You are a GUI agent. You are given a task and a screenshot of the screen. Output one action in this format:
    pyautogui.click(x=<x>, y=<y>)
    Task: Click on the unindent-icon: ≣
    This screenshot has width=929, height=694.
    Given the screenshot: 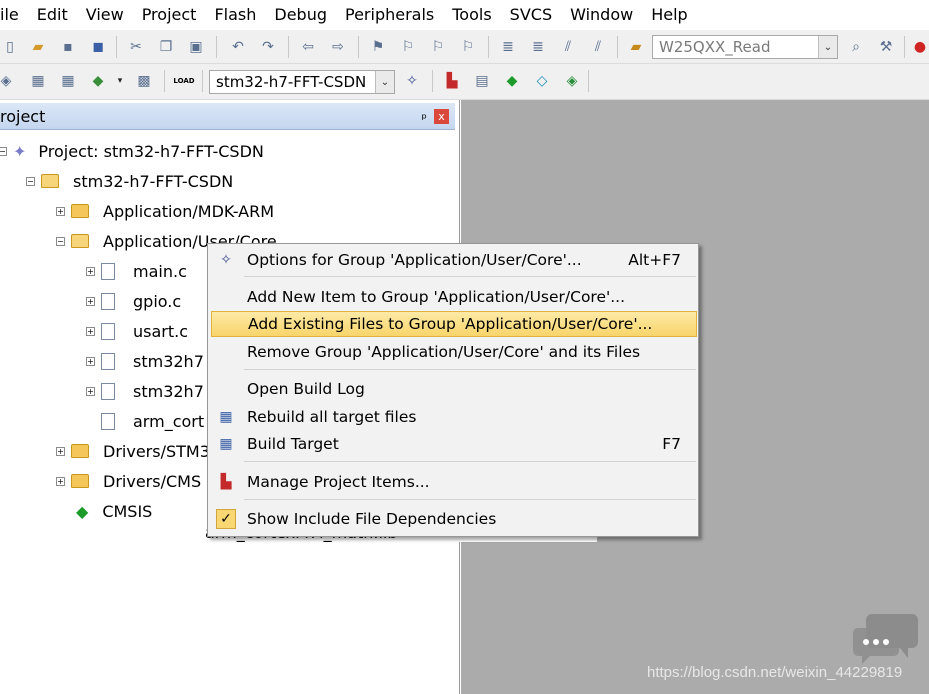 What is the action you would take?
    pyautogui.click(x=538, y=47)
    